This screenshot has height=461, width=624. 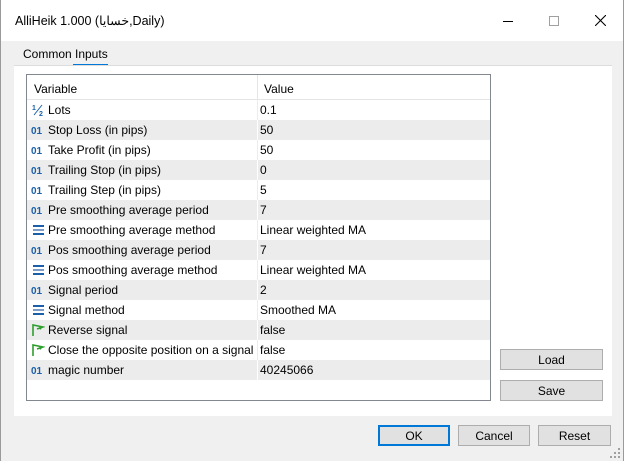 What do you see at coordinates (298, 310) in the screenshot?
I see `variable-value: Smoothed MA` at bounding box center [298, 310].